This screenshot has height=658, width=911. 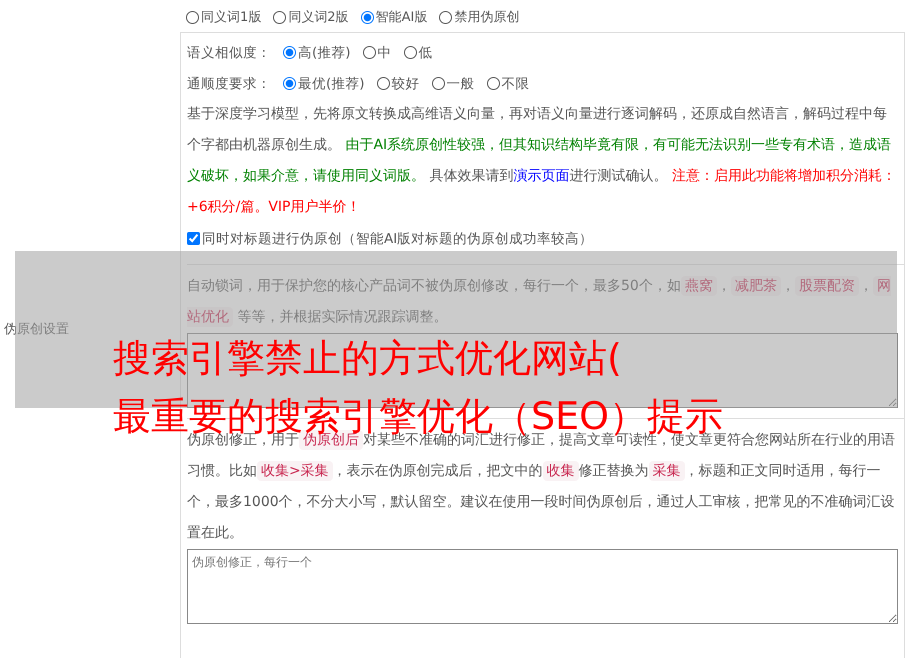 I want to click on section-label: 伪原创设置, so click(x=36, y=329).